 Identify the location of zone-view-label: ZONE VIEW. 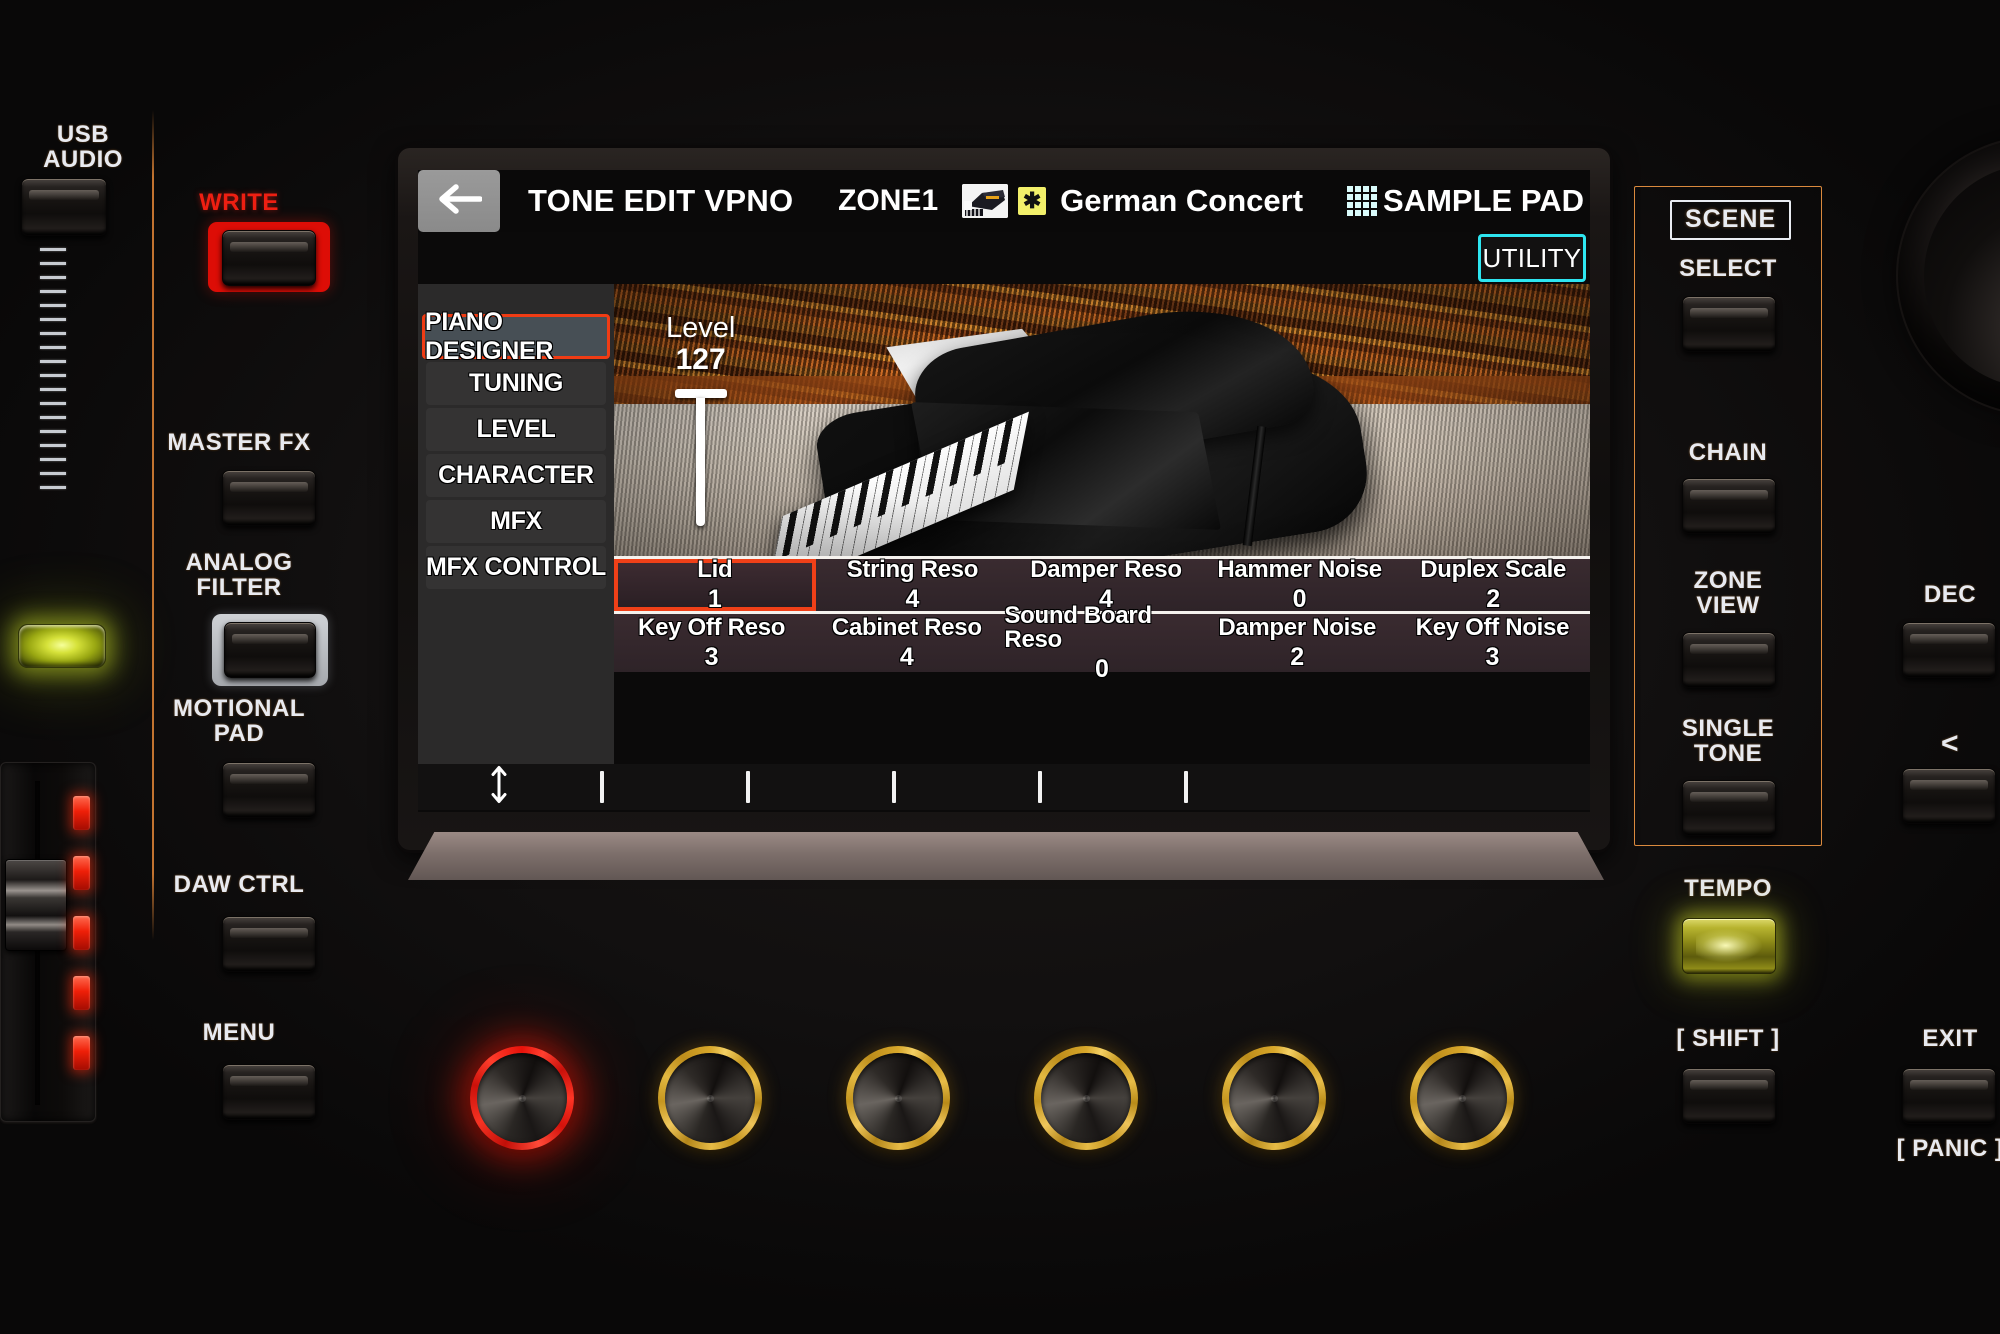
(1728, 593).